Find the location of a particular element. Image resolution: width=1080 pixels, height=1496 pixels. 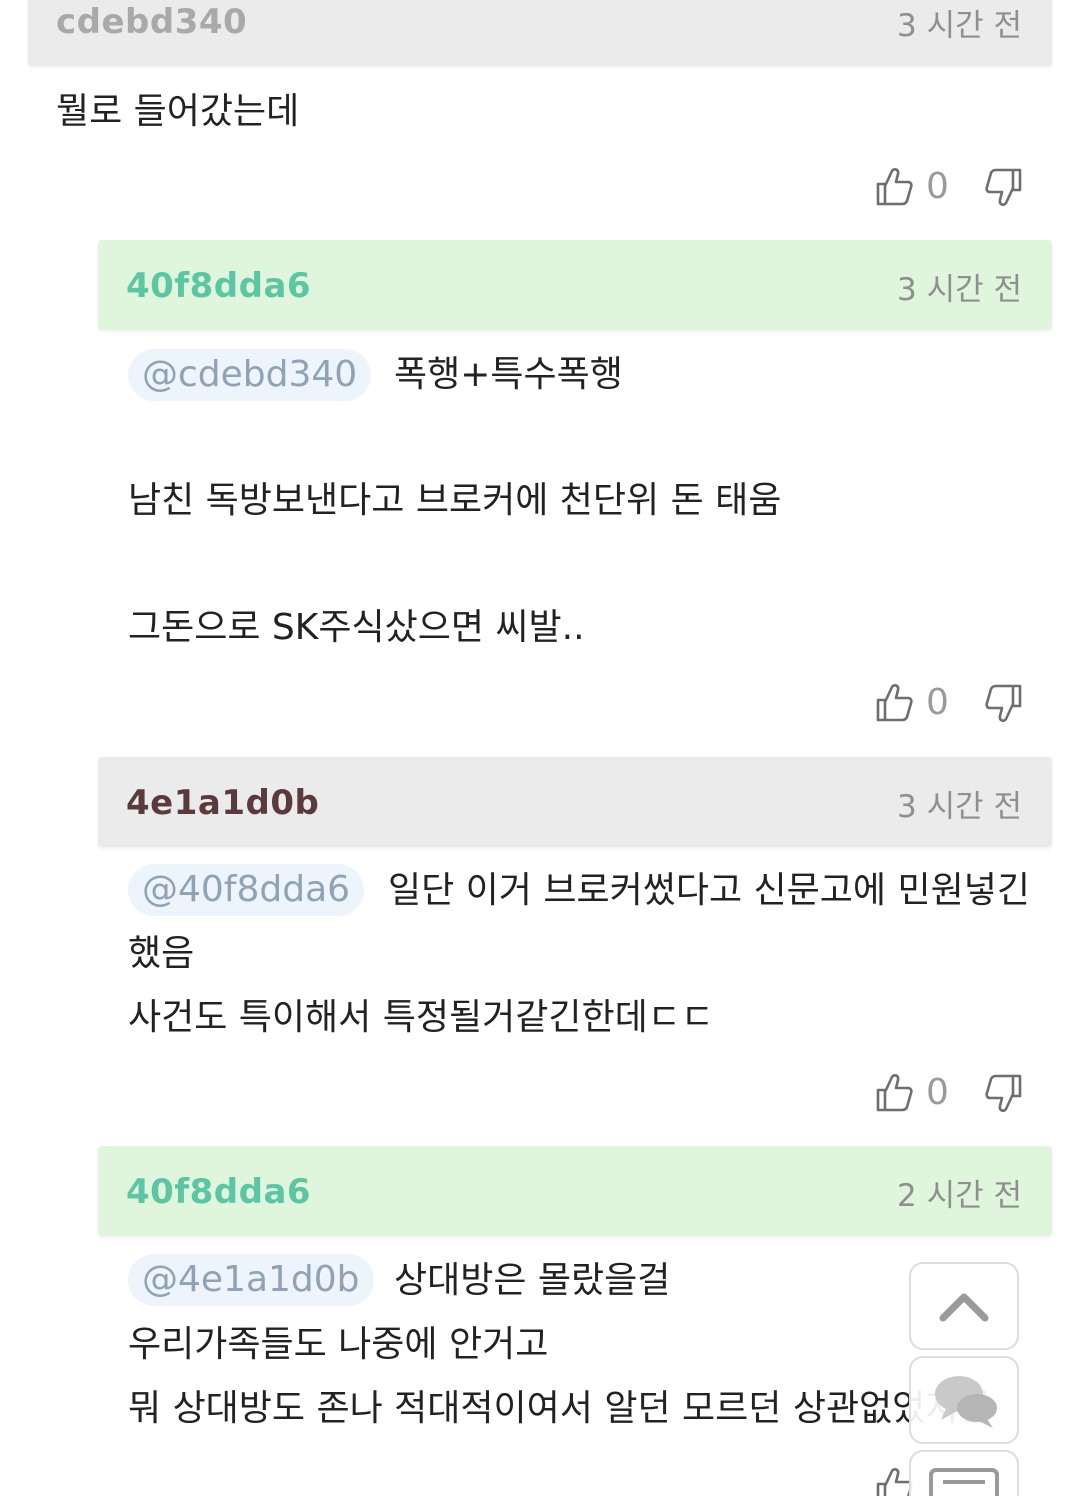

comment-author: cdebd340 is located at coordinates (151, 22).